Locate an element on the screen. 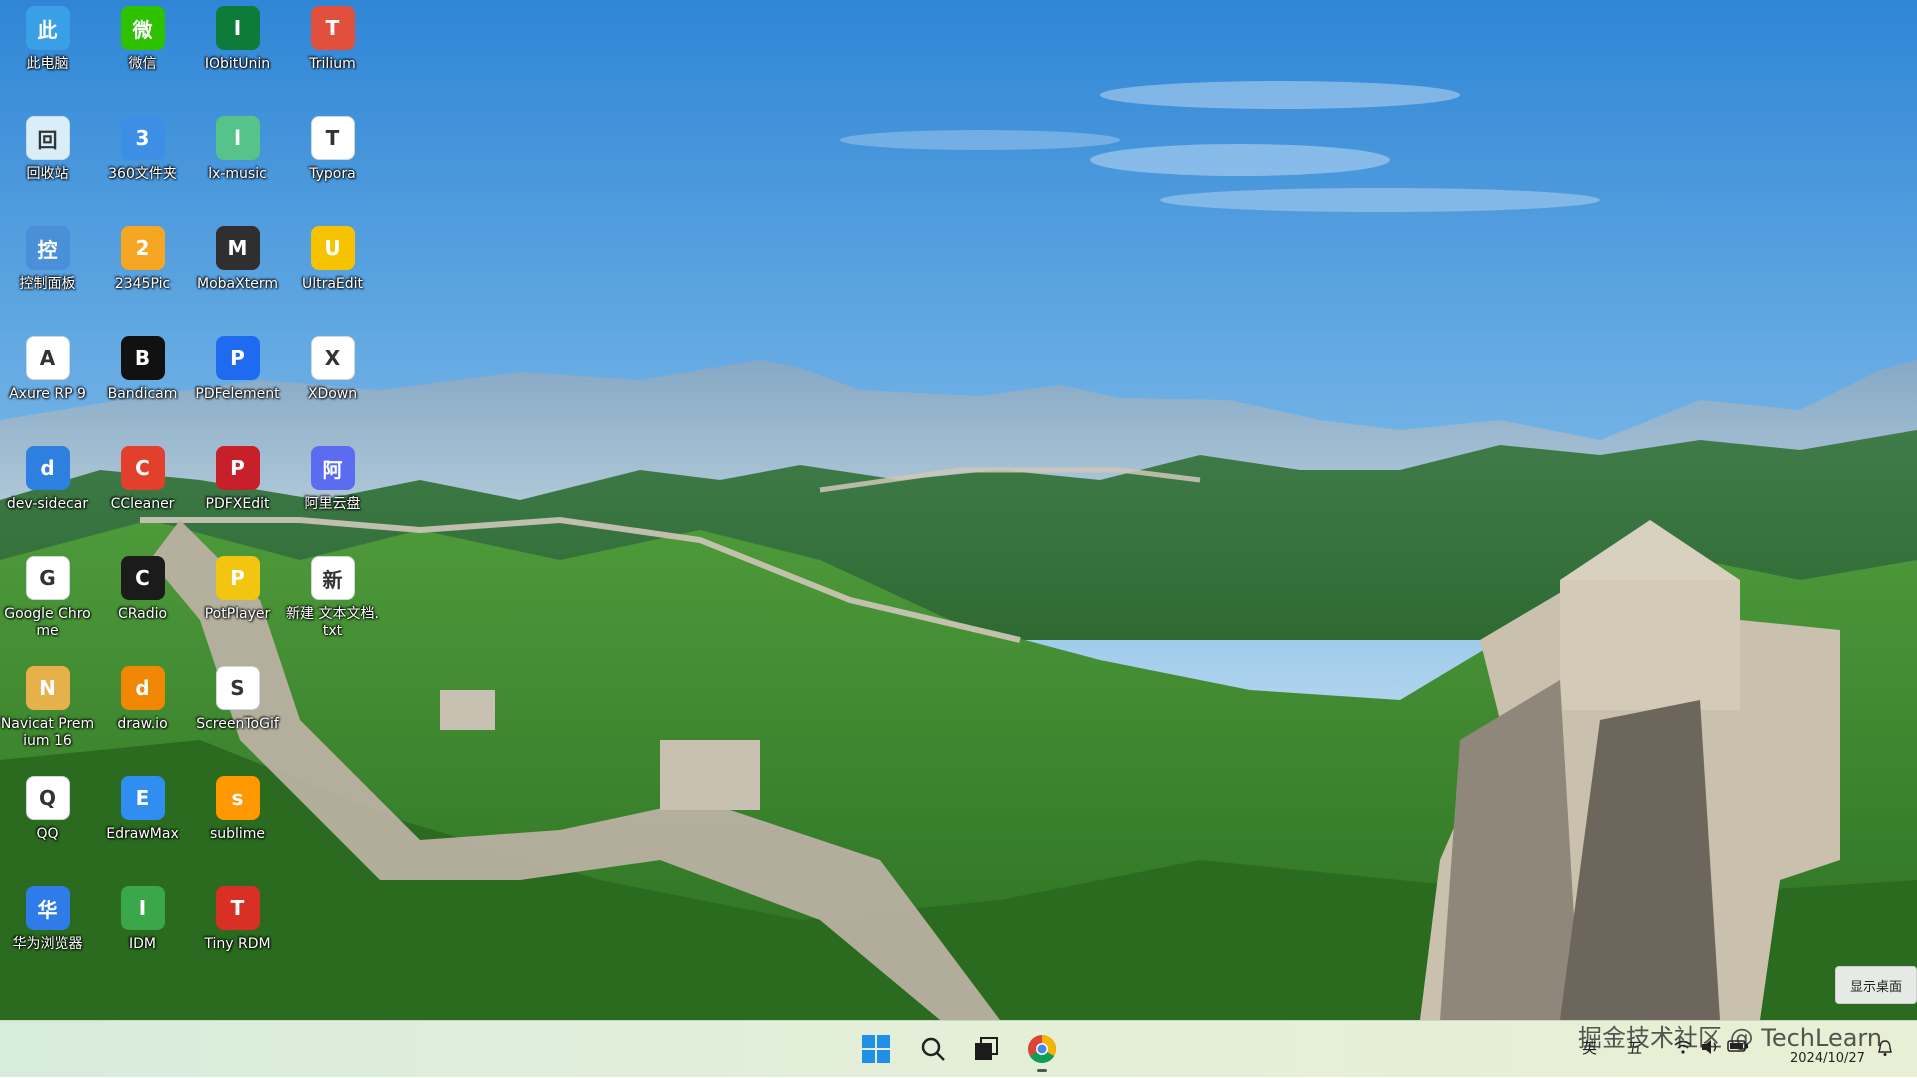  desktop-icon-iobit-uninstaller: I IObitUnin is located at coordinates (237, 50).